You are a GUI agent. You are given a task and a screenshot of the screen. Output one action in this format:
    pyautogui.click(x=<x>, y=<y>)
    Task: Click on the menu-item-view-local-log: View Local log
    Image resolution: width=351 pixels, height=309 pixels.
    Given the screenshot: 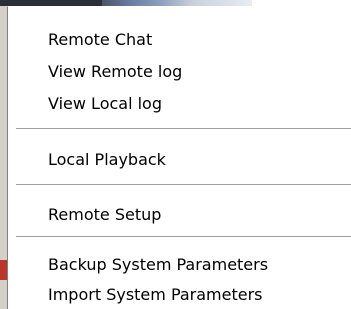 What is the action you would take?
    pyautogui.click(x=105, y=104)
    